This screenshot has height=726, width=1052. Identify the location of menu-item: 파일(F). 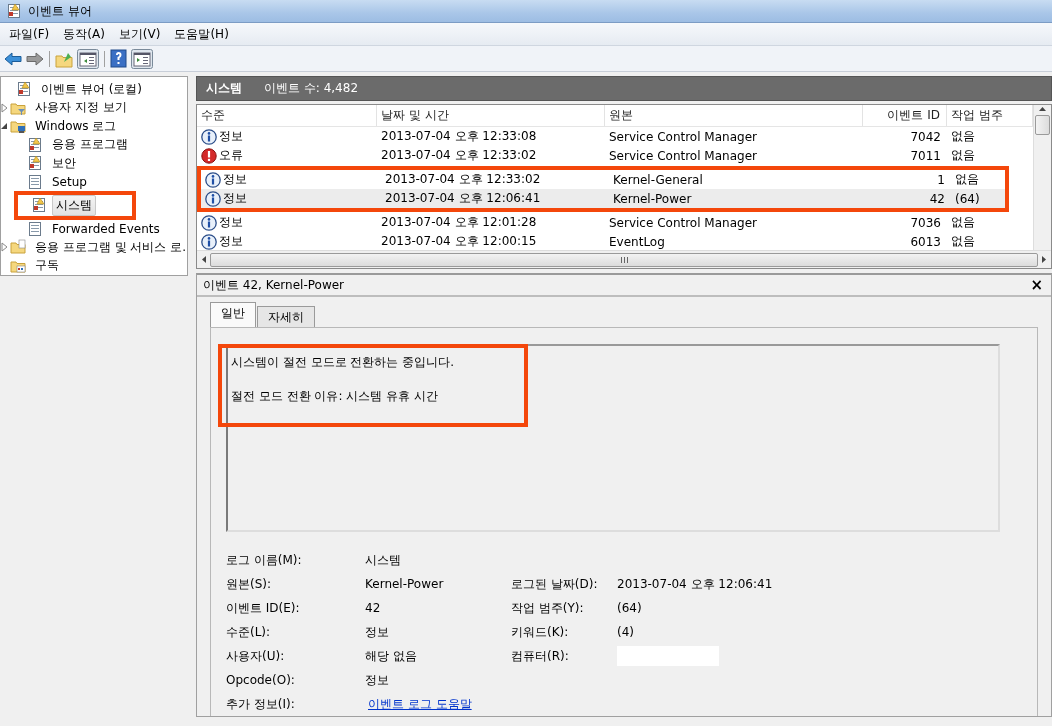
(29, 34).